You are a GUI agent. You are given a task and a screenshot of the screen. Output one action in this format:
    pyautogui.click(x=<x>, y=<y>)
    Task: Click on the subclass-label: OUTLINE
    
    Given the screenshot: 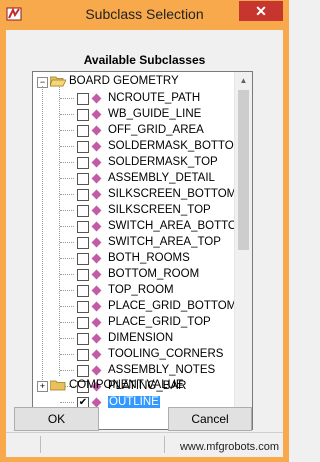 What is the action you would take?
    pyautogui.click(x=134, y=402)
    